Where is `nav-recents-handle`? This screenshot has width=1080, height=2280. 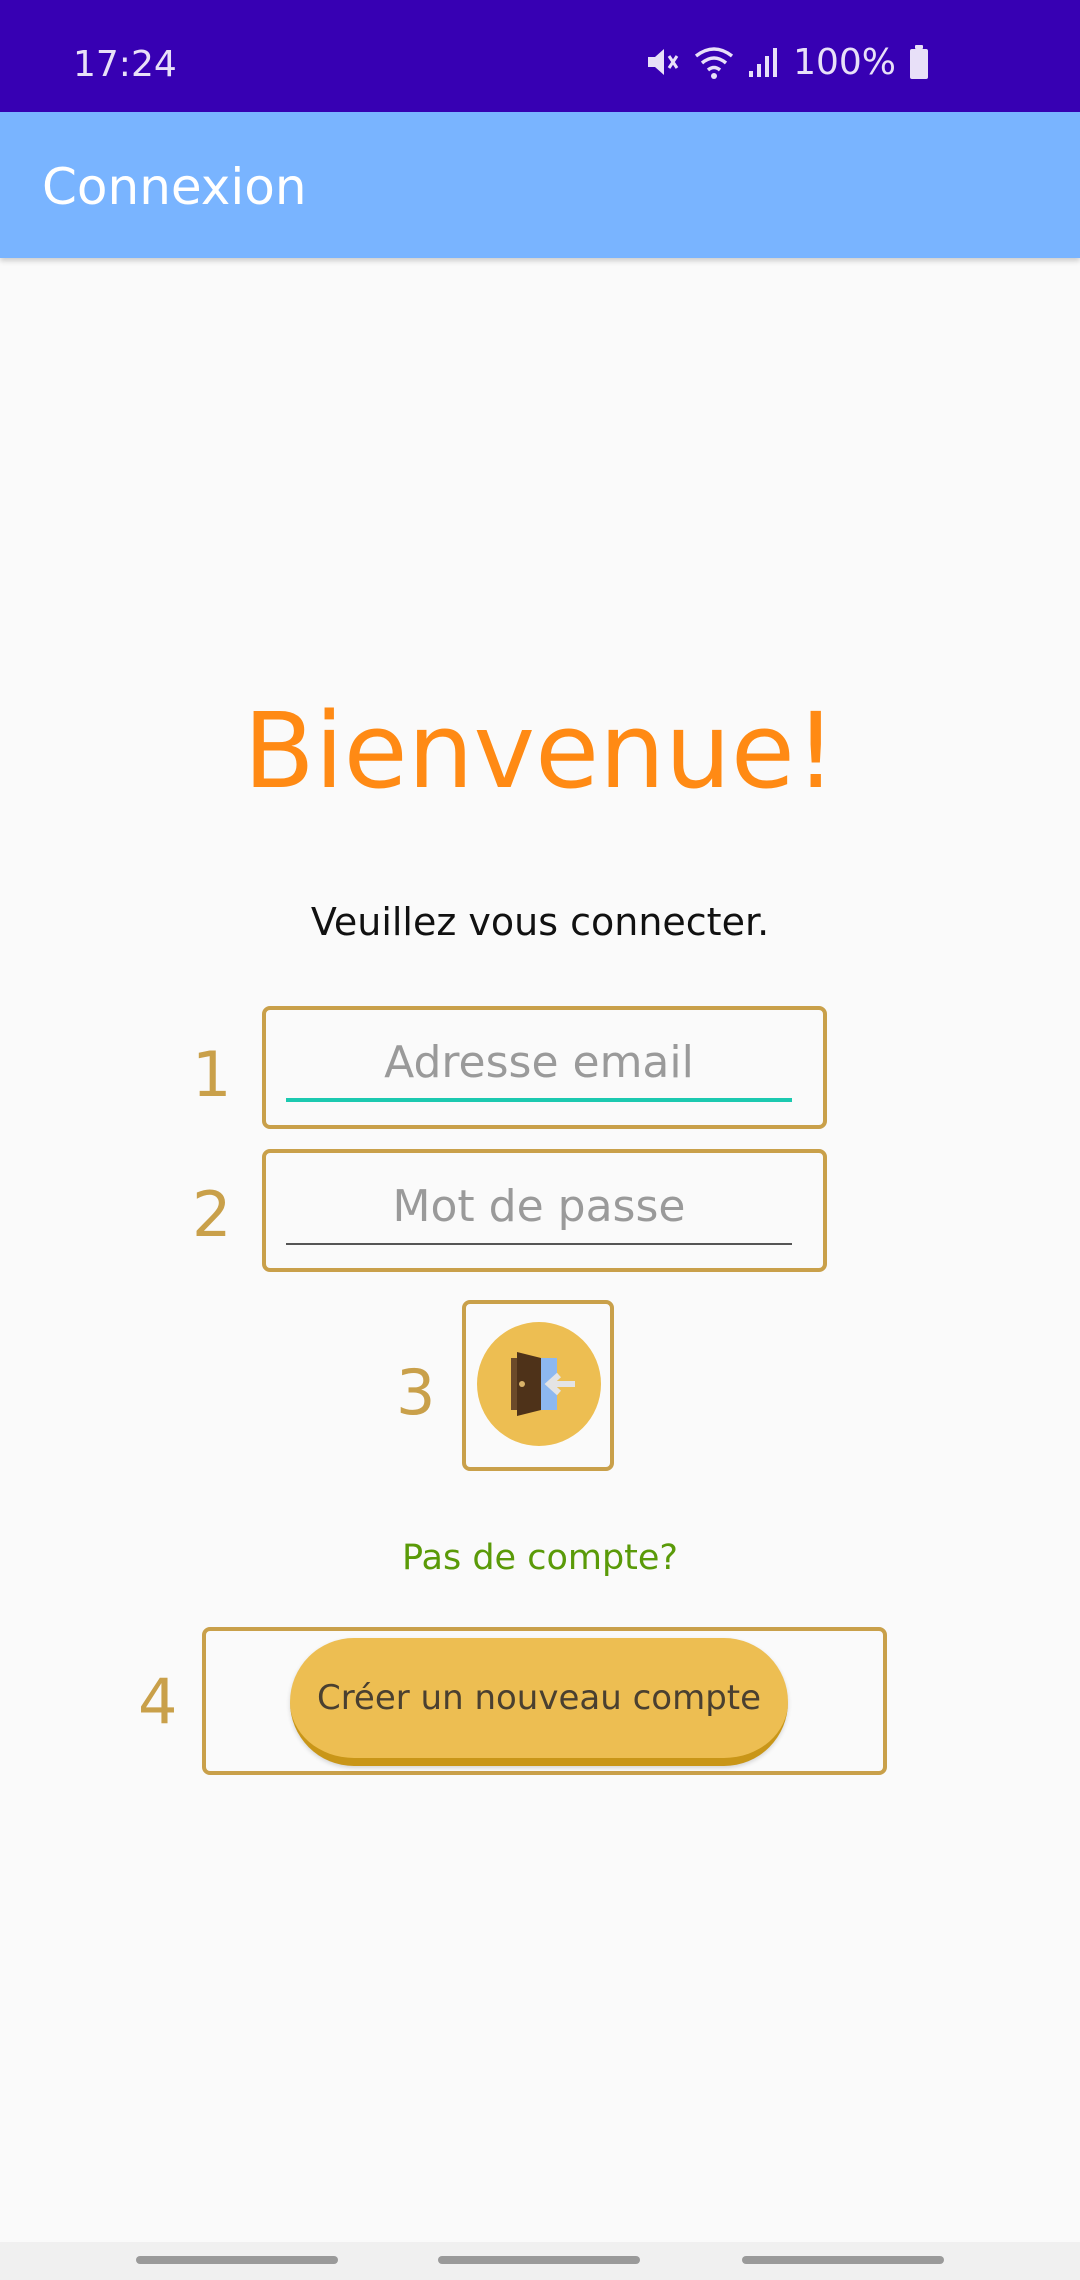 nav-recents-handle is located at coordinates (237, 2260).